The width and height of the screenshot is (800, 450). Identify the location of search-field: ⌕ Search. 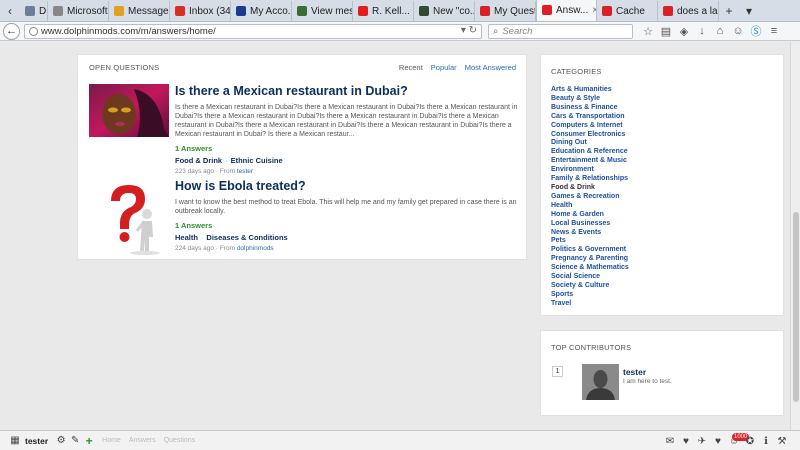
(560, 31).